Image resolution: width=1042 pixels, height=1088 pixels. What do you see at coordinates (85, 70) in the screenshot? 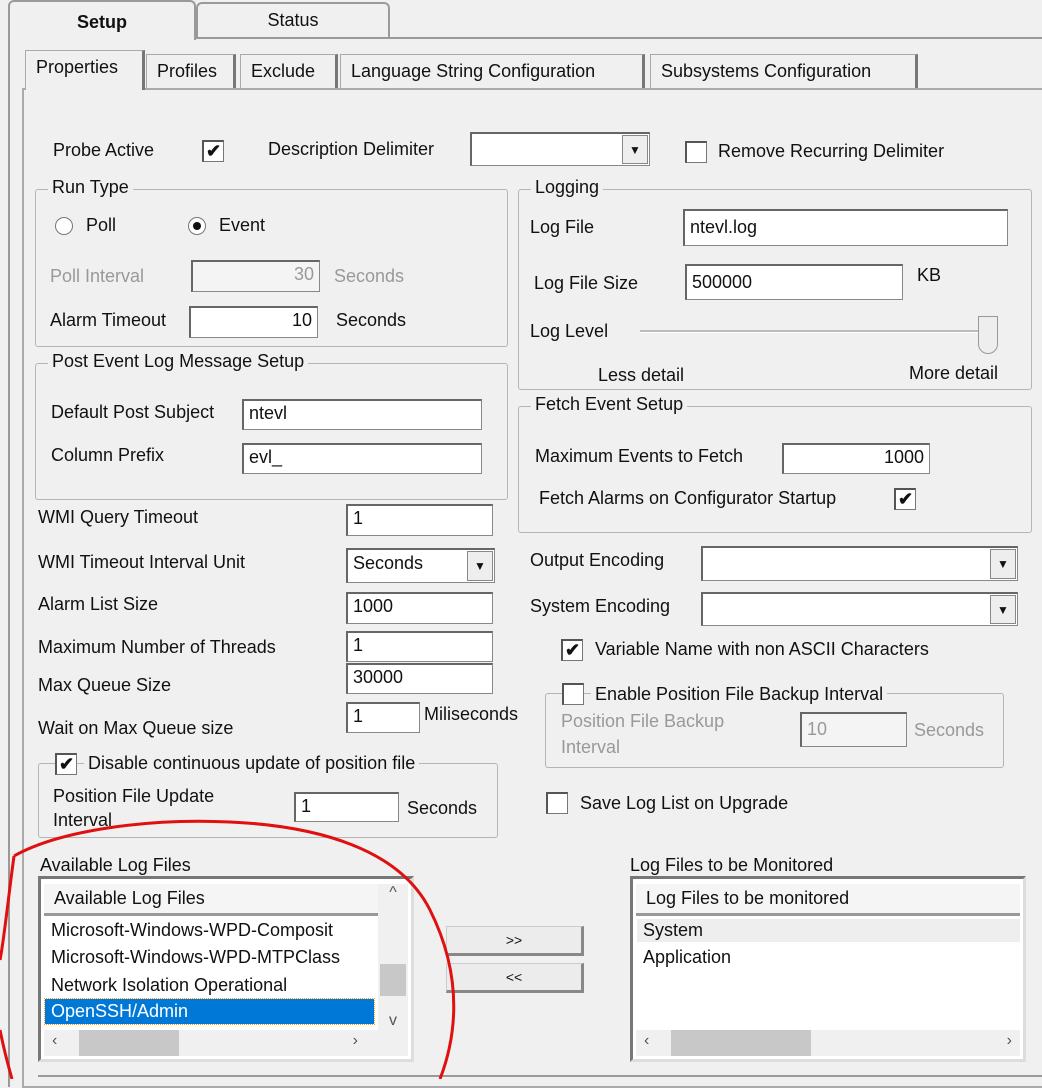
I see `tab-properties: Properties` at bounding box center [85, 70].